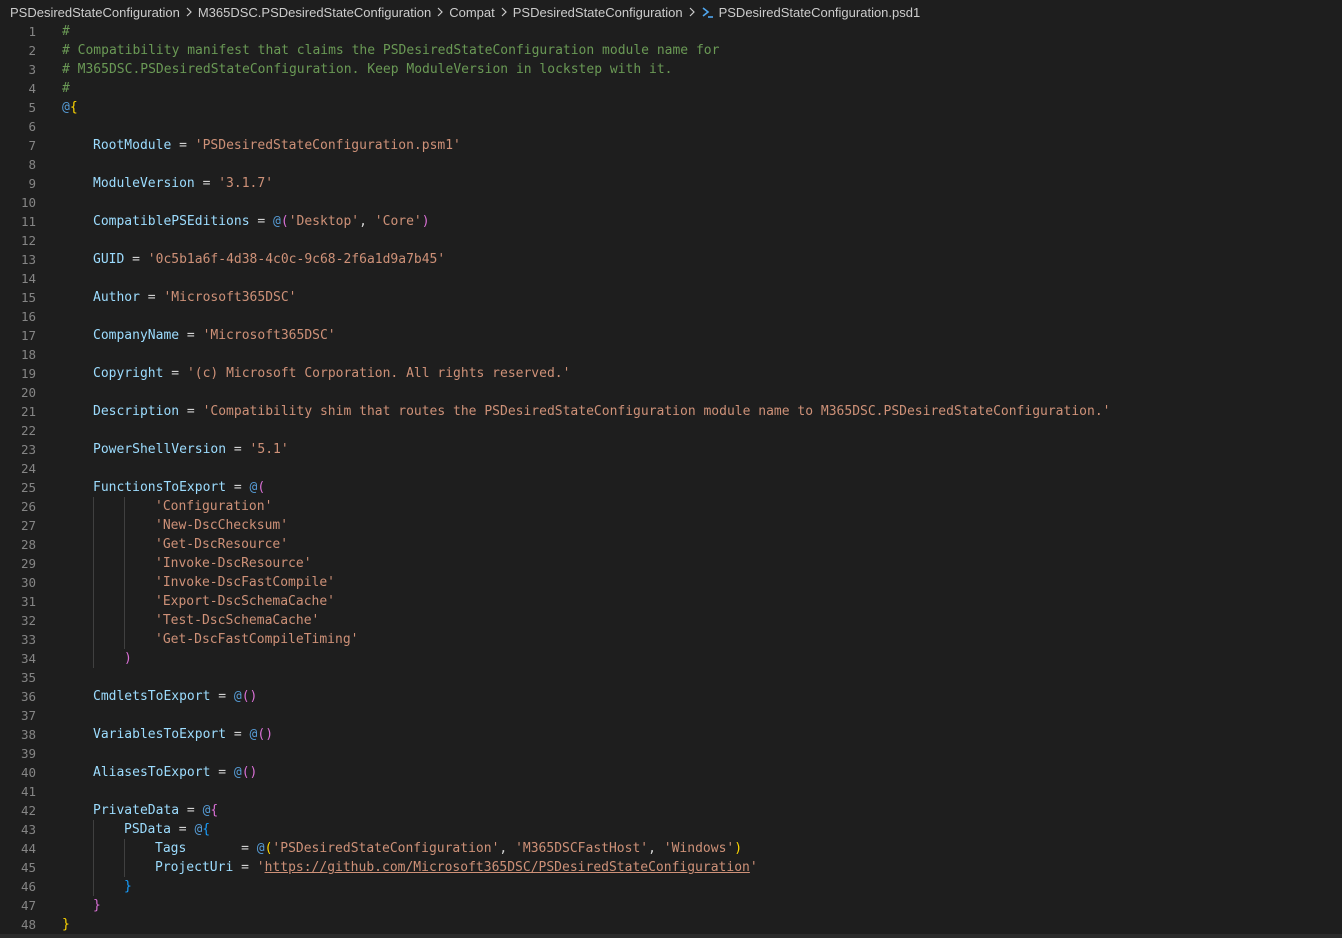 This screenshot has width=1342, height=938. What do you see at coordinates (386, 848) in the screenshot?
I see `code-token: 'PSDesiredStateConfiguration'` at bounding box center [386, 848].